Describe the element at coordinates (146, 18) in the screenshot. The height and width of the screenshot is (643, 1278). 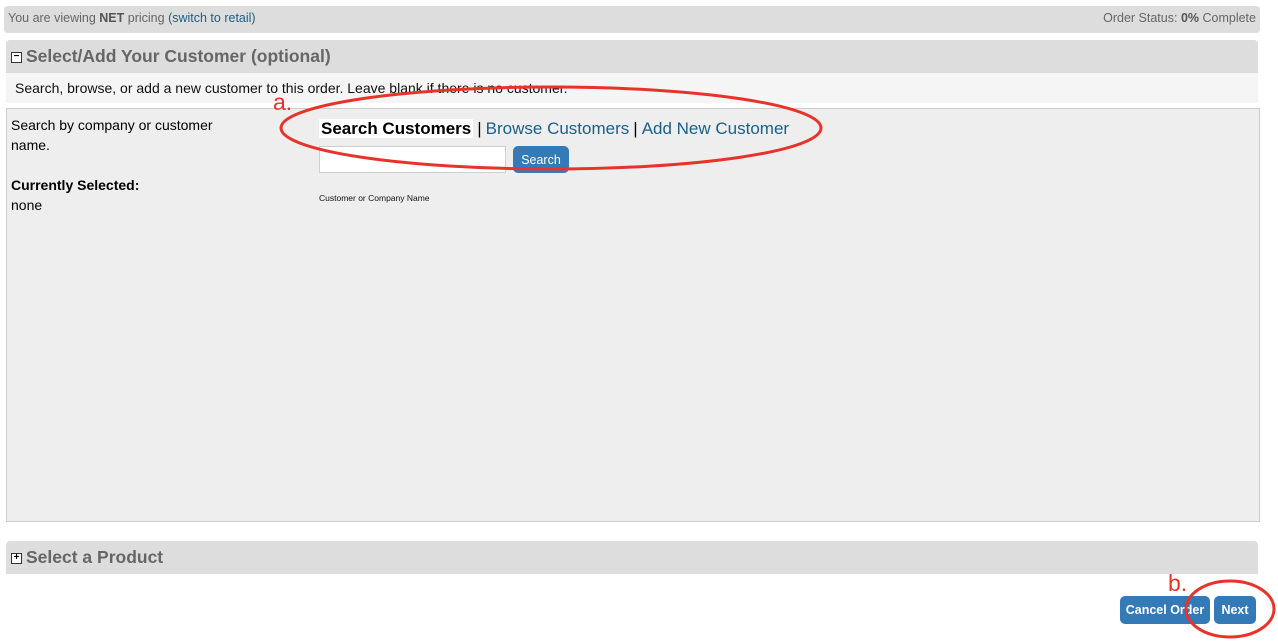
I see `viewing-suffix: pricing` at that location.